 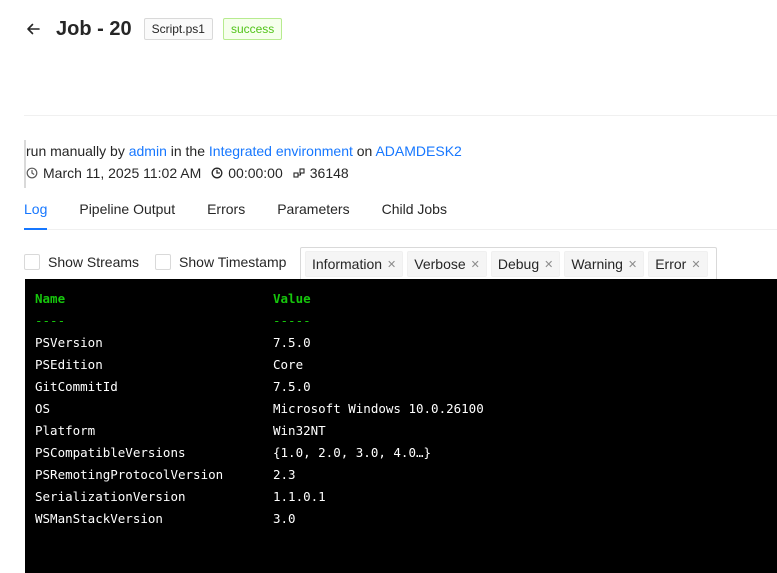 I want to click on console-row: PSEdition Core, so click(x=401, y=368).